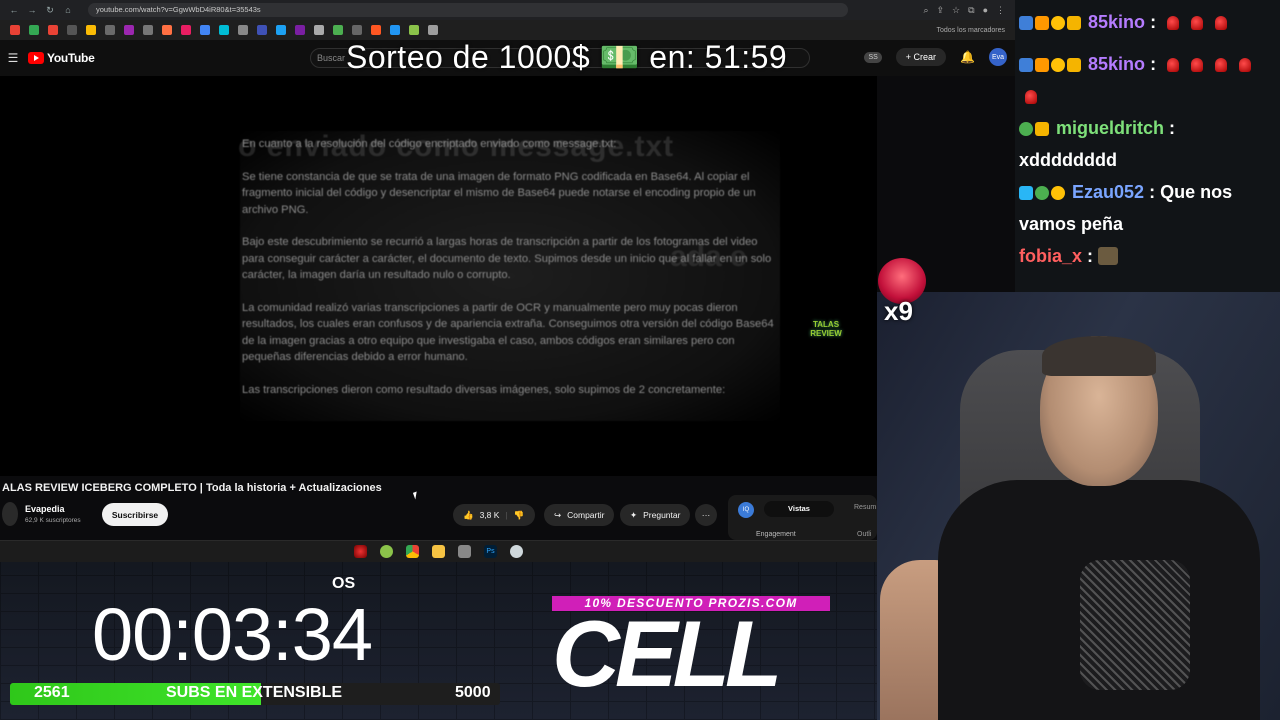 The width and height of the screenshot is (1280, 720). Describe the element at coordinates (71, 58) in the screenshot. I see `youtube-wordmark: YouTube` at that location.